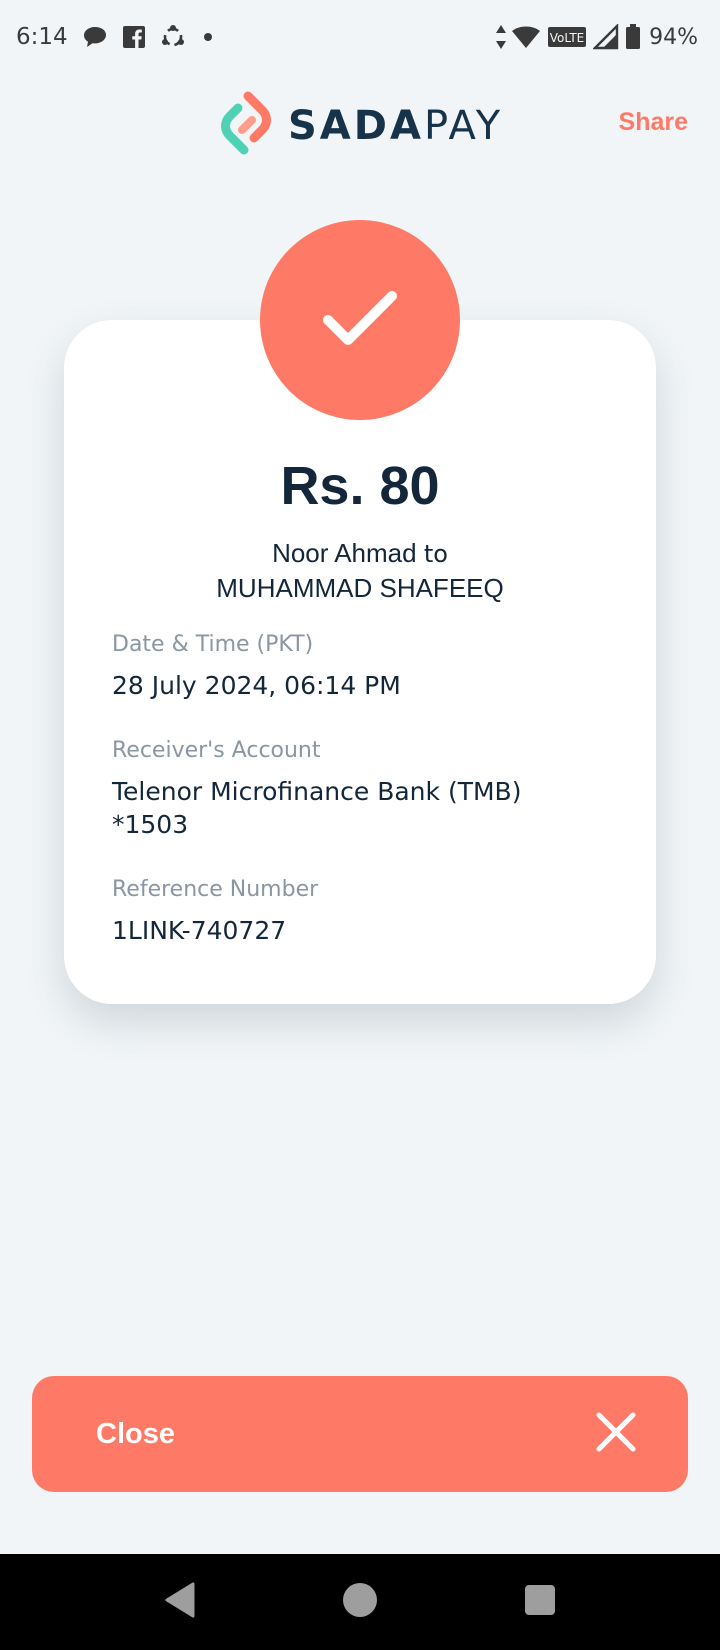  I want to click on sadapay-logo: SADAPAY, so click(360, 125).